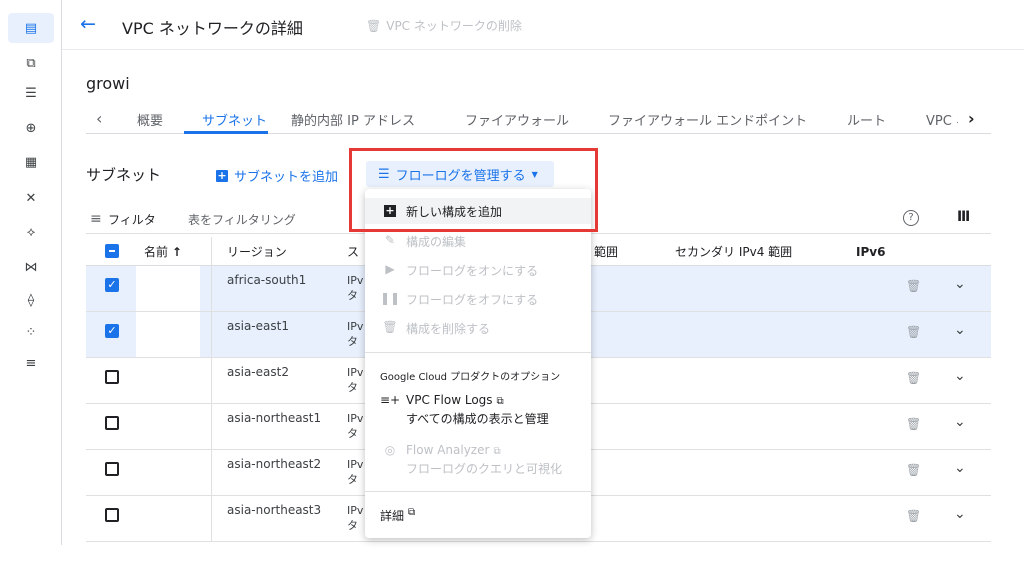 The image size is (1024, 563). I want to click on column-header-ipv6: IPv6 範, so click(872, 251).